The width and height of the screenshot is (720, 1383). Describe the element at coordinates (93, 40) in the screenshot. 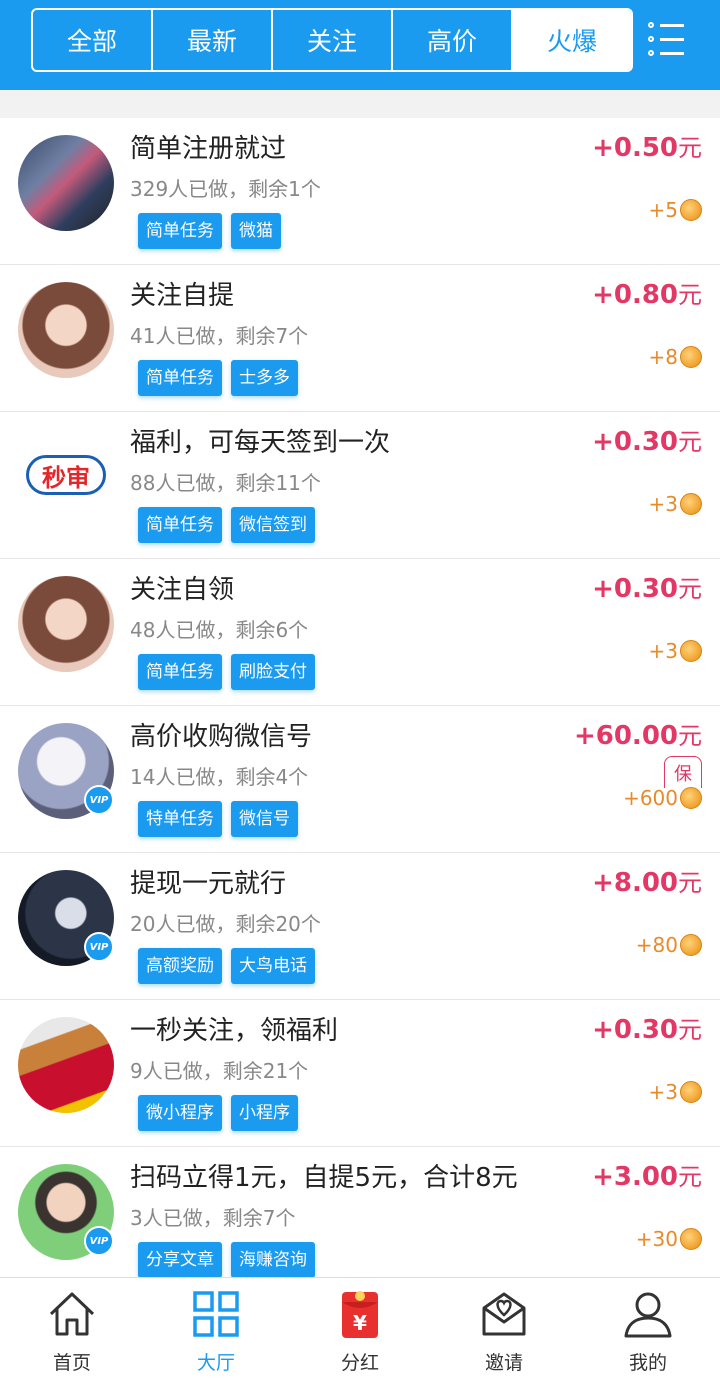

I see `tab-all: 全部` at that location.